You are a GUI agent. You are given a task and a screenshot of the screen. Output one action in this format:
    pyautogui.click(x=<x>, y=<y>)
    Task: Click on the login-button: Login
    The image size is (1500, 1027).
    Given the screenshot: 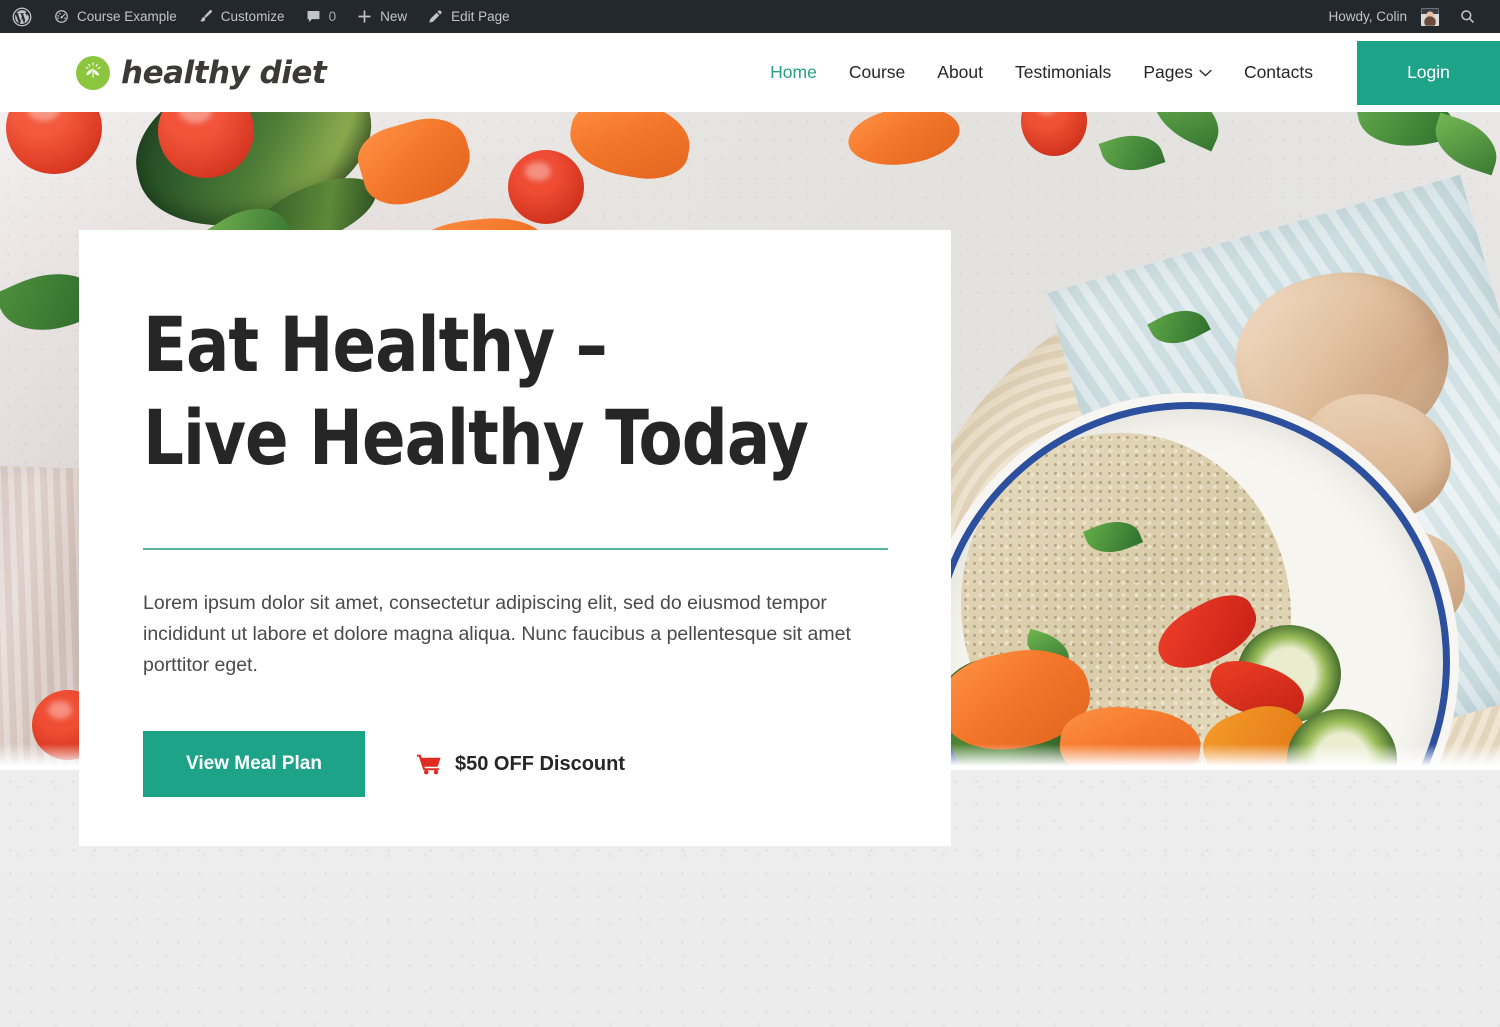 What is the action you would take?
    pyautogui.click(x=1428, y=72)
    